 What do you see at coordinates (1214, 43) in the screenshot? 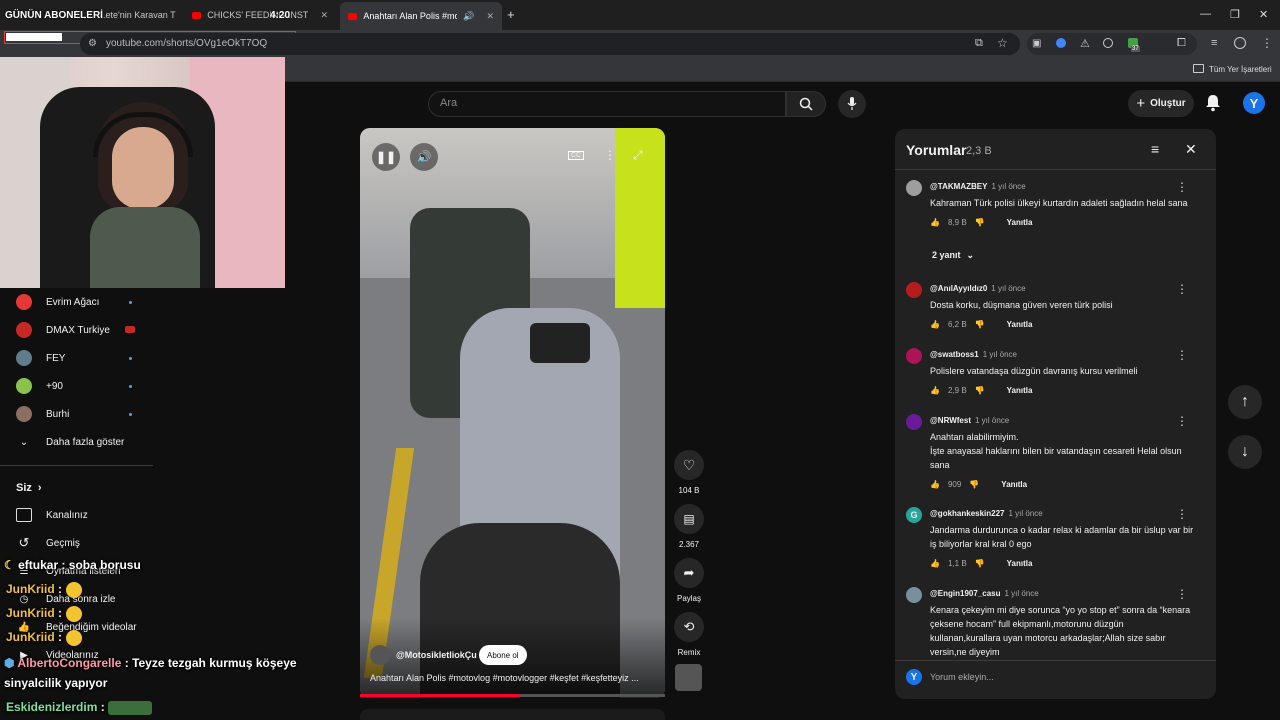
I see `reading-list-icon: ≡` at bounding box center [1214, 43].